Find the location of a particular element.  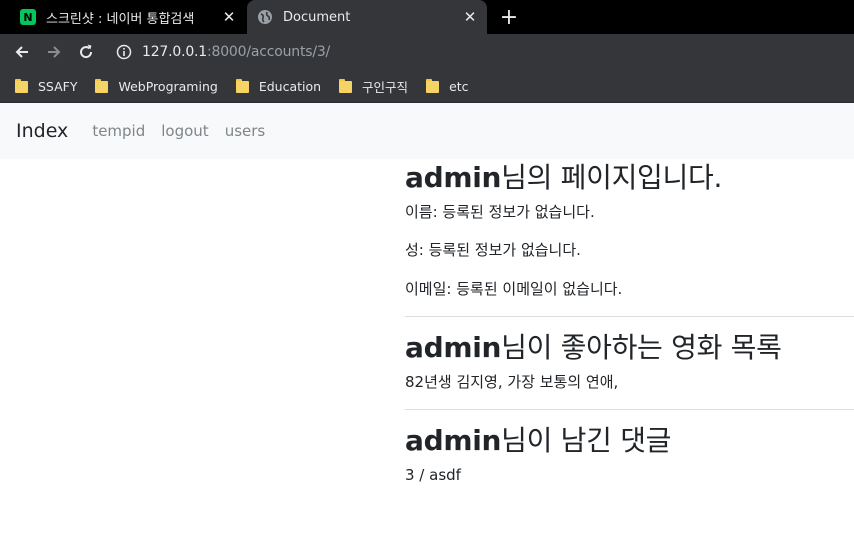

browser-toolbar: 127.0.0.1:8000/accounts/3/ is located at coordinates (427, 52).